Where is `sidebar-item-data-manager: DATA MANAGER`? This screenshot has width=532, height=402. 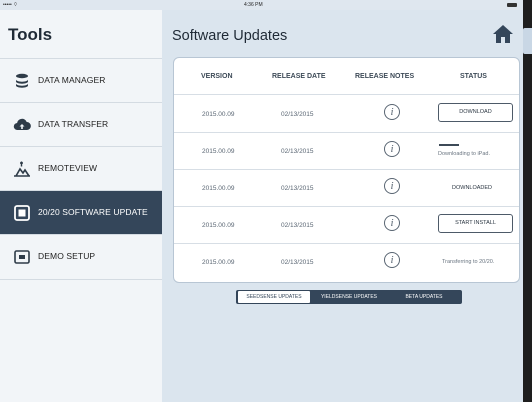 sidebar-item-data-manager: DATA MANAGER is located at coordinates (81, 80).